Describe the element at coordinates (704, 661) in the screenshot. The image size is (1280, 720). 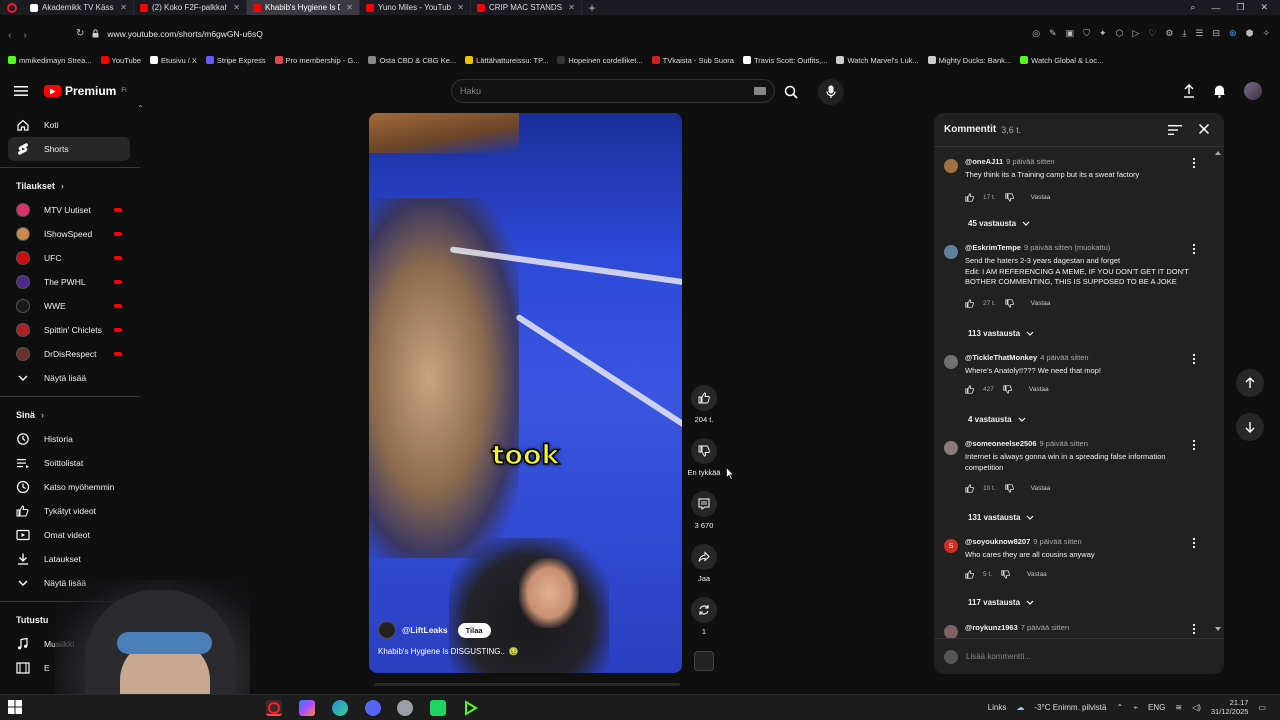
I see `audio-source-thumbnail` at that location.